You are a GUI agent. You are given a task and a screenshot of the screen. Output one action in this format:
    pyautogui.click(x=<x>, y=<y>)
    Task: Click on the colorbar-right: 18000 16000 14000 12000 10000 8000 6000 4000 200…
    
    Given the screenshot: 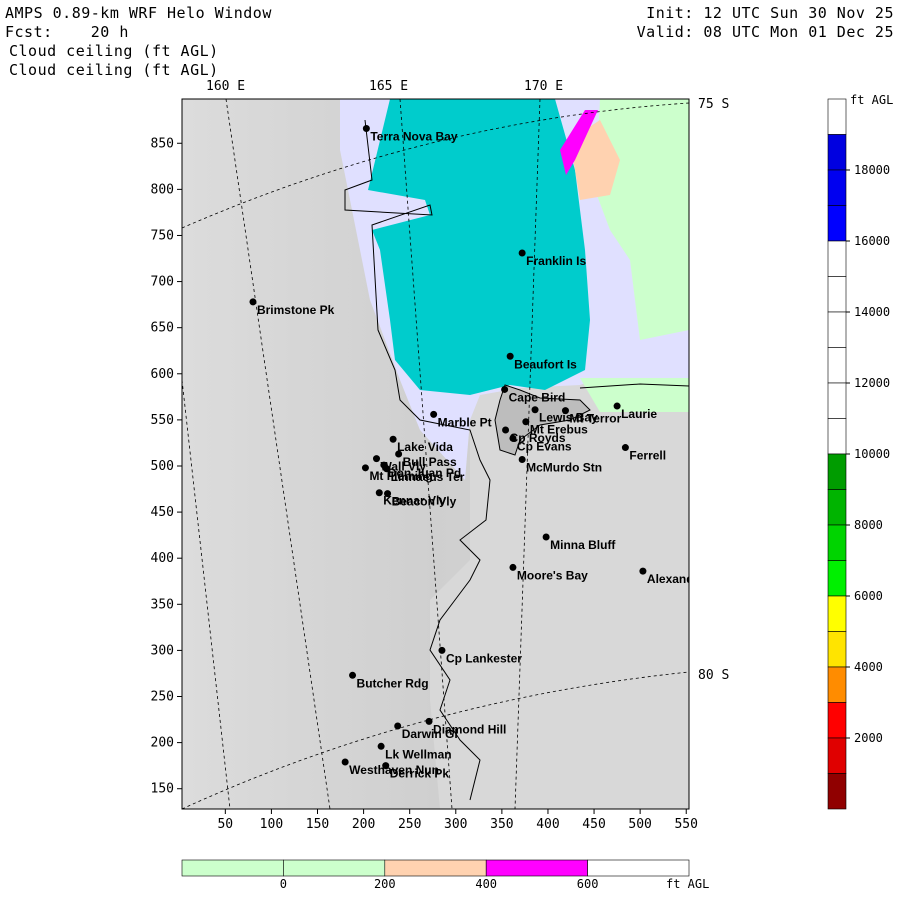 What is the action you would take?
    pyautogui.click(x=858, y=454)
    